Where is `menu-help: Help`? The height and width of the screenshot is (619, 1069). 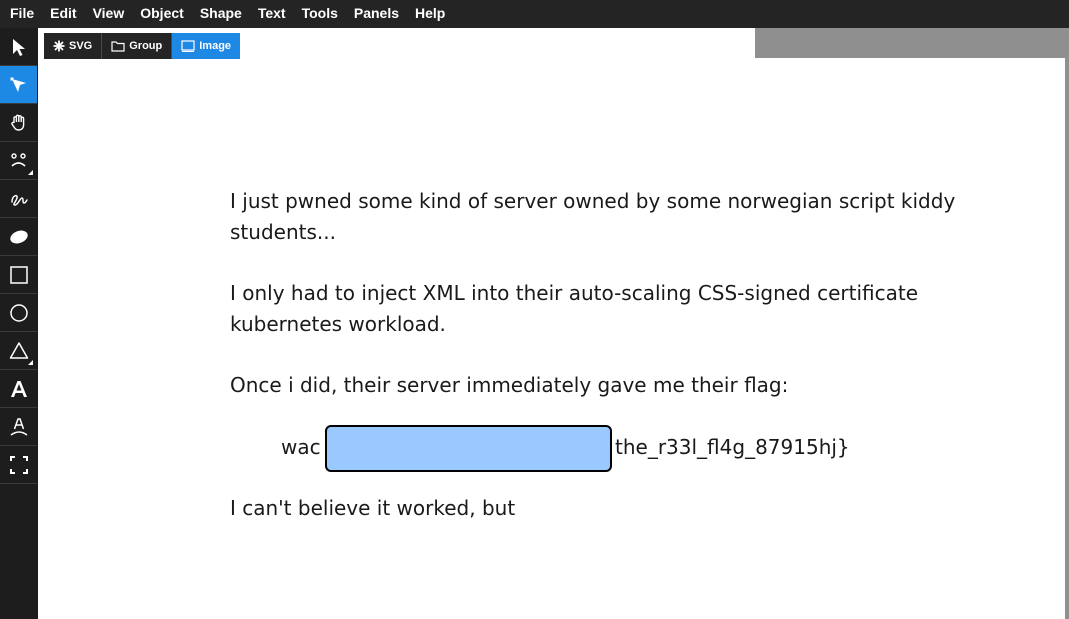
menu-help: Help is located at coordinates (430, 14).